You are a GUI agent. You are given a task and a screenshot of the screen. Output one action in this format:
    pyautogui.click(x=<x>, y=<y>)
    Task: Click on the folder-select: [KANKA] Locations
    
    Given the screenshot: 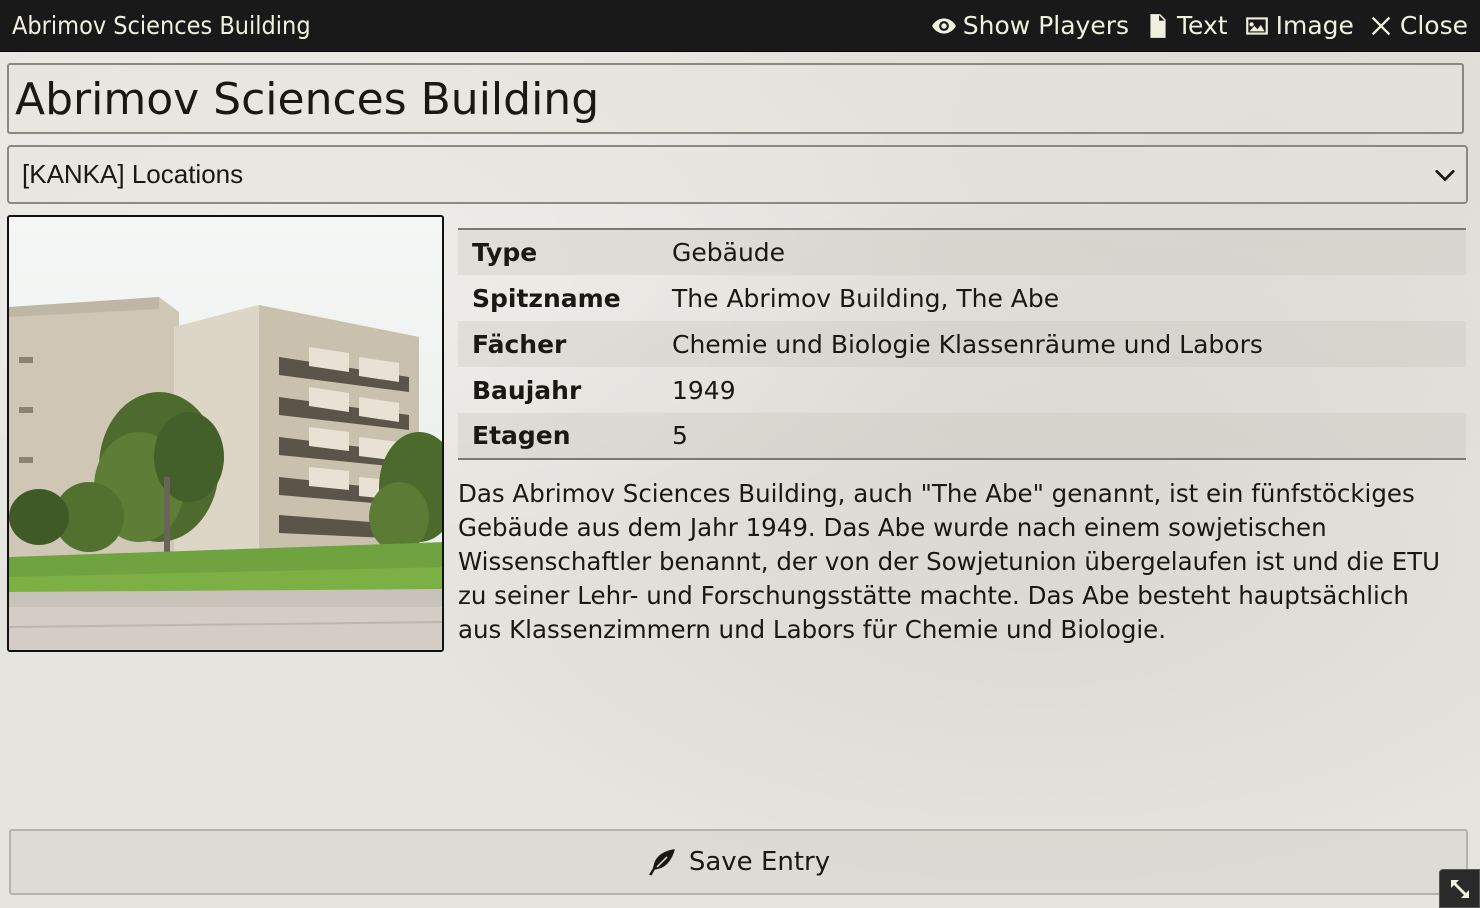 What is the action you would take?
    pyautogui.click(x=737, y=174)
    